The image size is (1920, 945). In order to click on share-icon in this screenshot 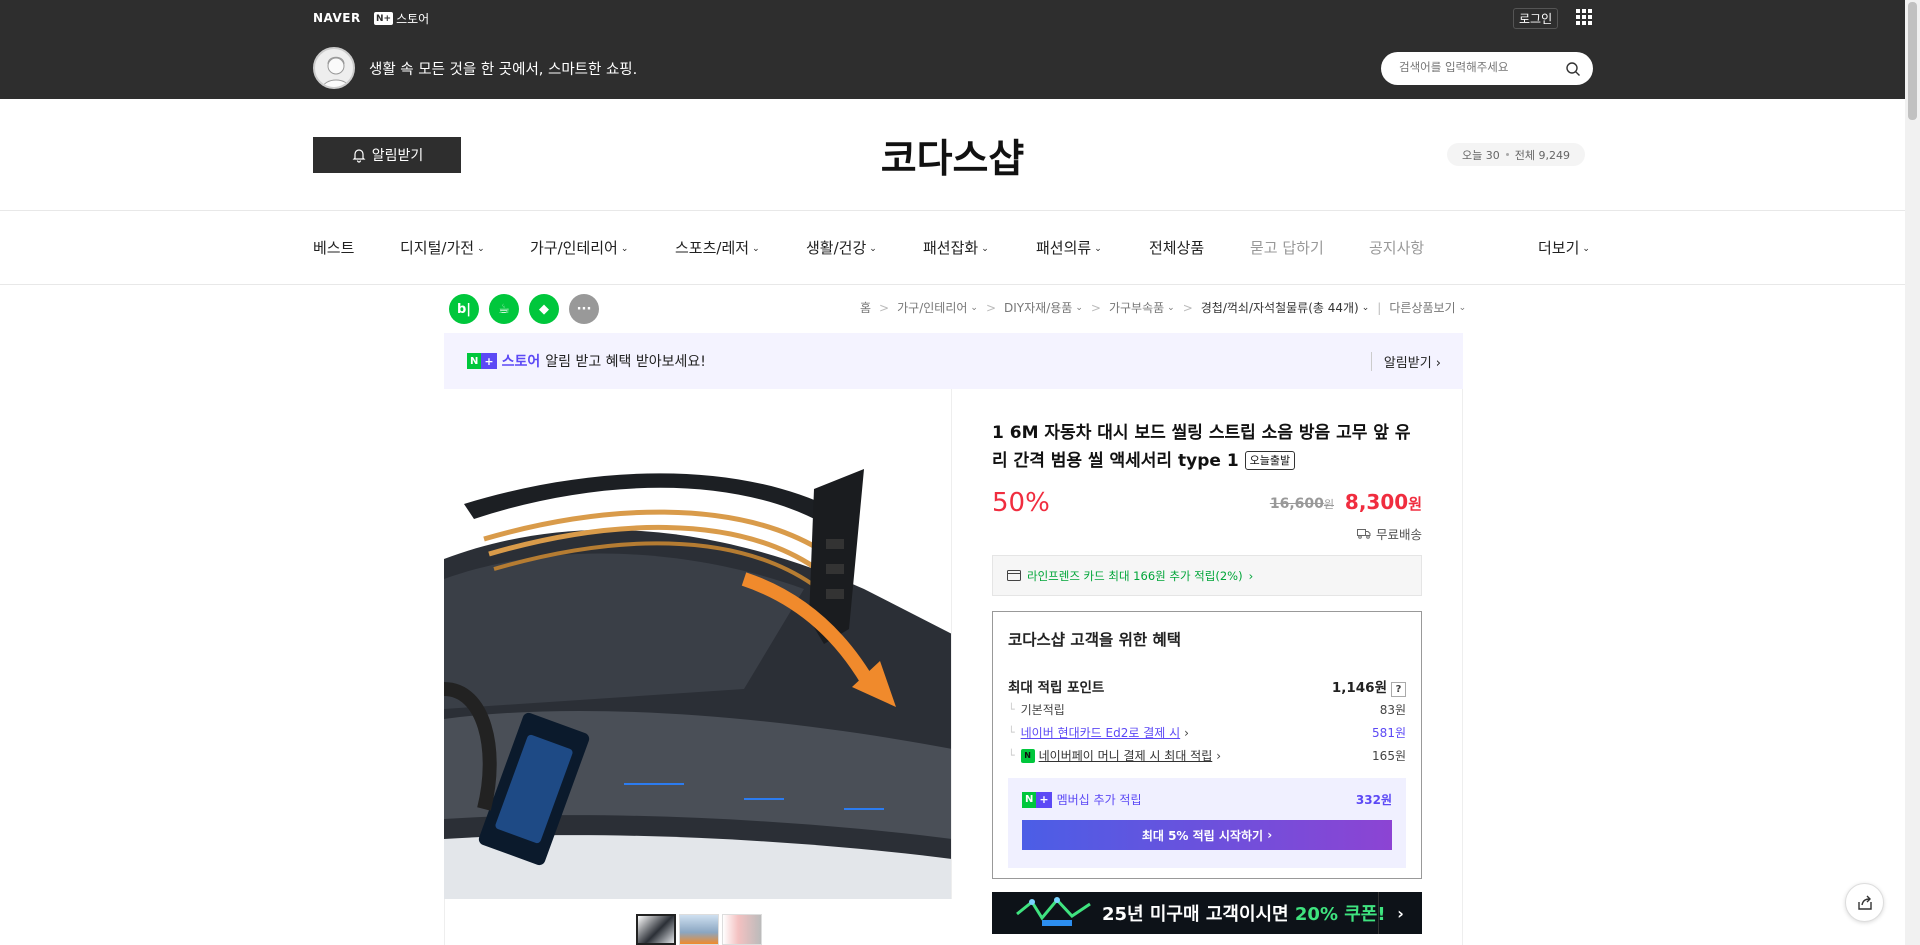, I will do `click(1864, 902)`.